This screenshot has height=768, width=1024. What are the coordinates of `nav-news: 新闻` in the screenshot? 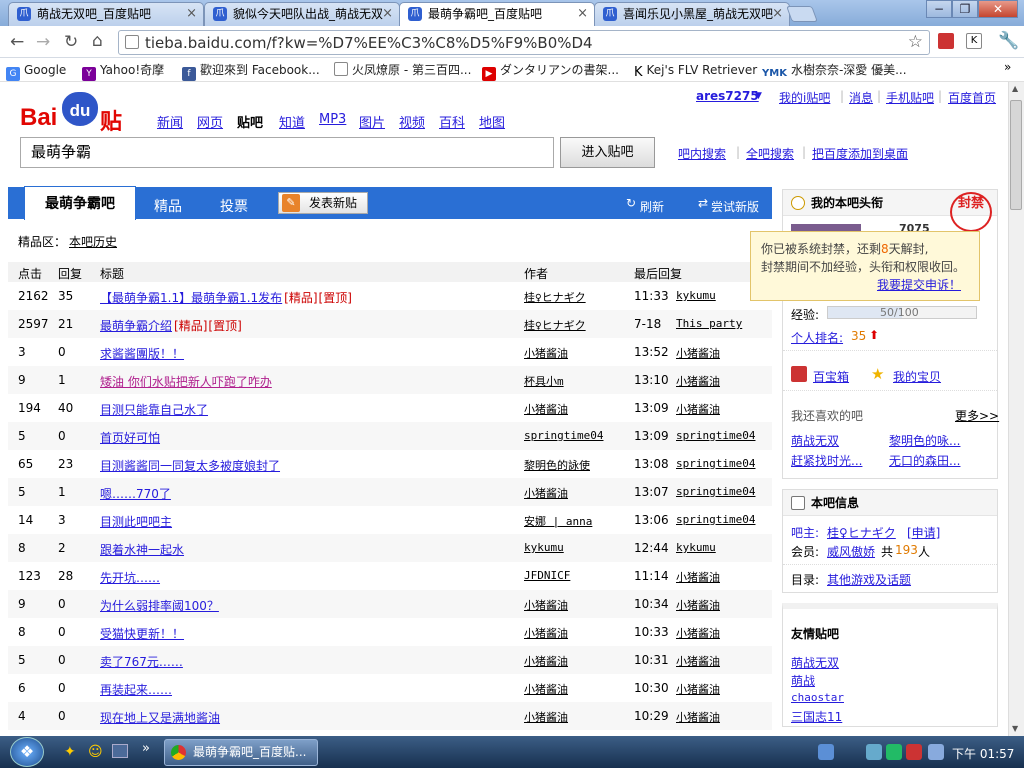 It's located at (170, 121).